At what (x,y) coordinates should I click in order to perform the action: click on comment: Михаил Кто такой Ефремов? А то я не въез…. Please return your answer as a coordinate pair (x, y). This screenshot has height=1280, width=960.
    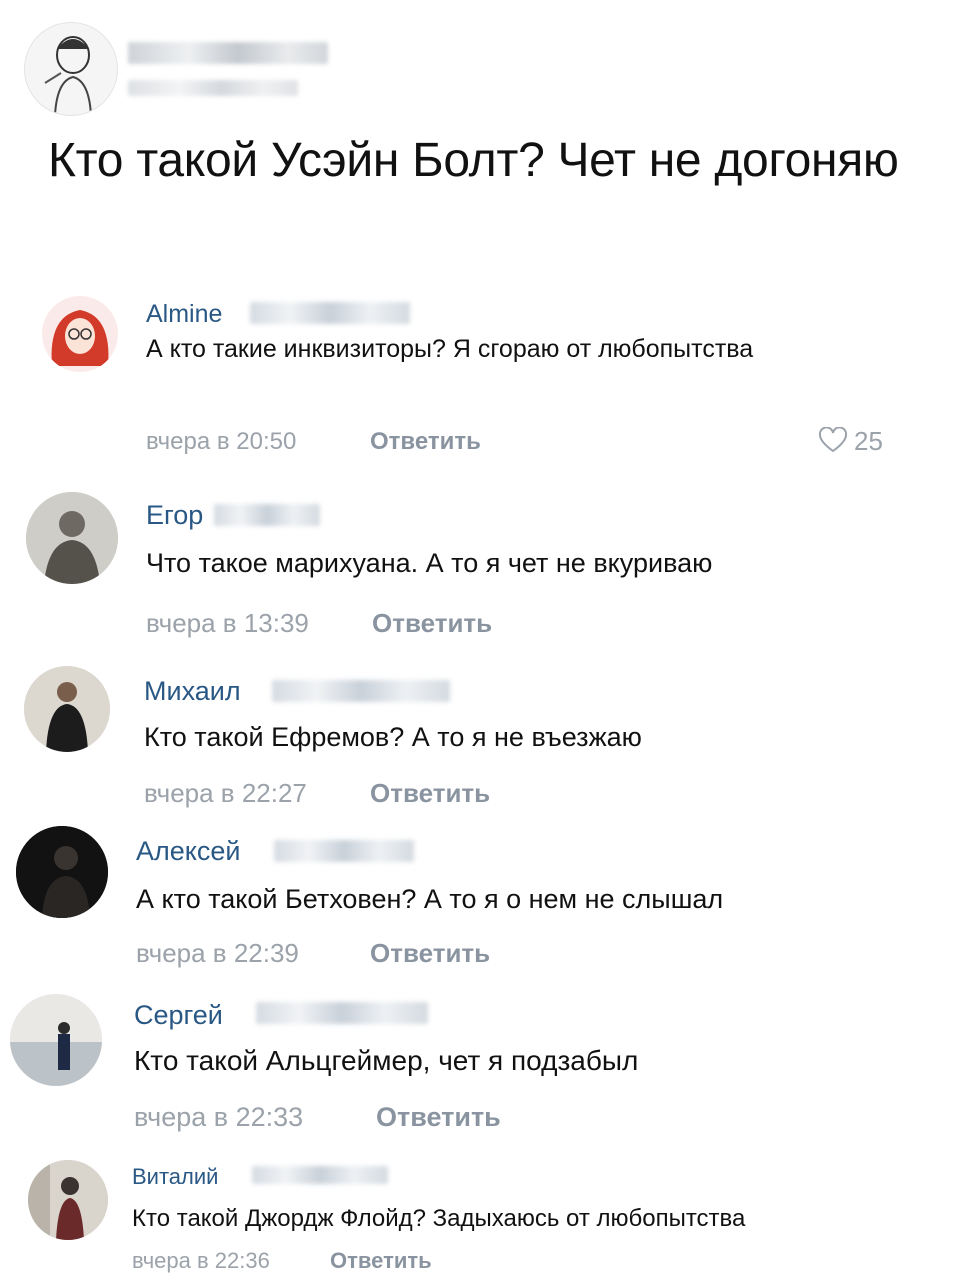
    Looking at the image, I should click on (480, 740).